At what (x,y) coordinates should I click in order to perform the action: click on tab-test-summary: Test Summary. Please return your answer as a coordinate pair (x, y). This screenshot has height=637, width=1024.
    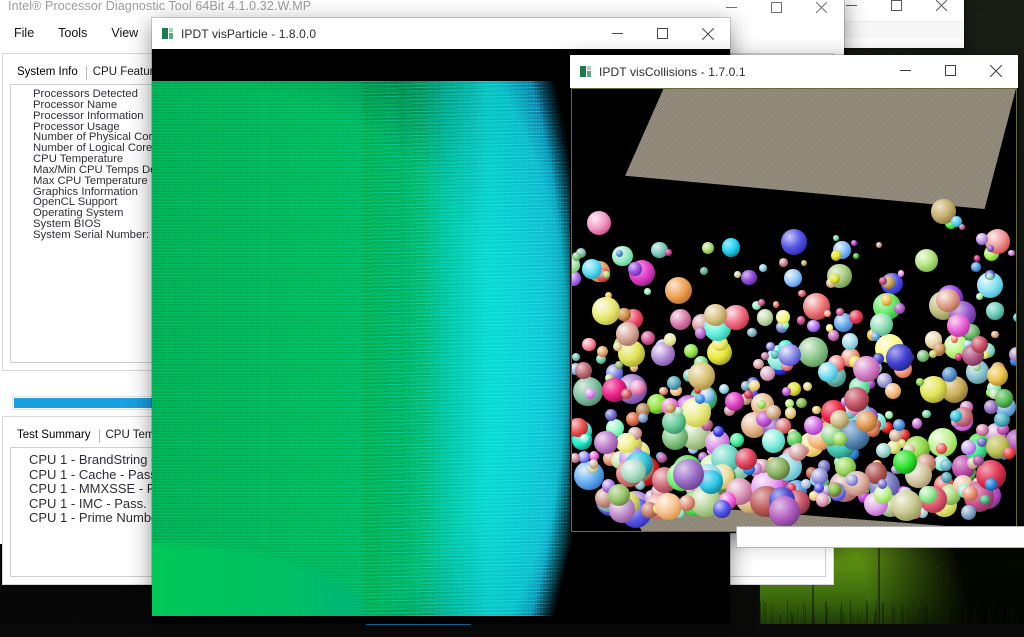
    Looking at the image, I should click on (55, 436).